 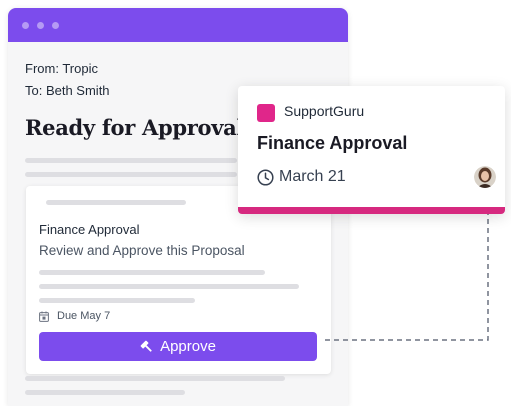 I want to click on approve-button: Approve, so click(x=178, y=346).